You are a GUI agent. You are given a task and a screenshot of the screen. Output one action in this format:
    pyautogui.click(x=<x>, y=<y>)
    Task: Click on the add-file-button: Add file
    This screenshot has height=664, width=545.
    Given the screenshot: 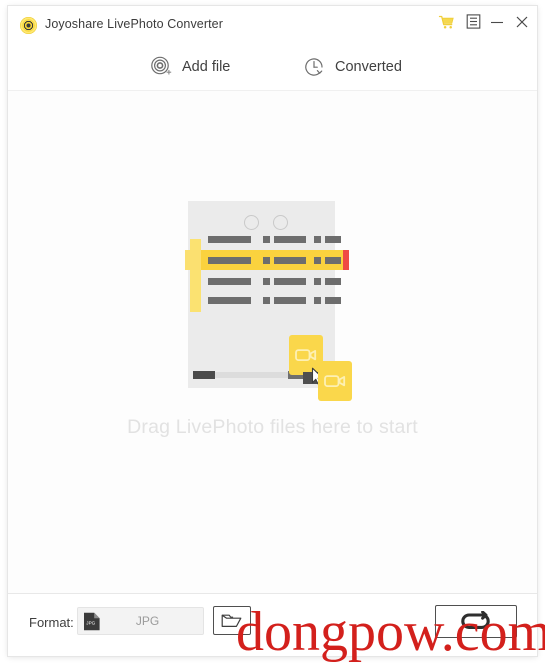 What is the action you would take?
    pyautogui.click(x=189, y=67)
    